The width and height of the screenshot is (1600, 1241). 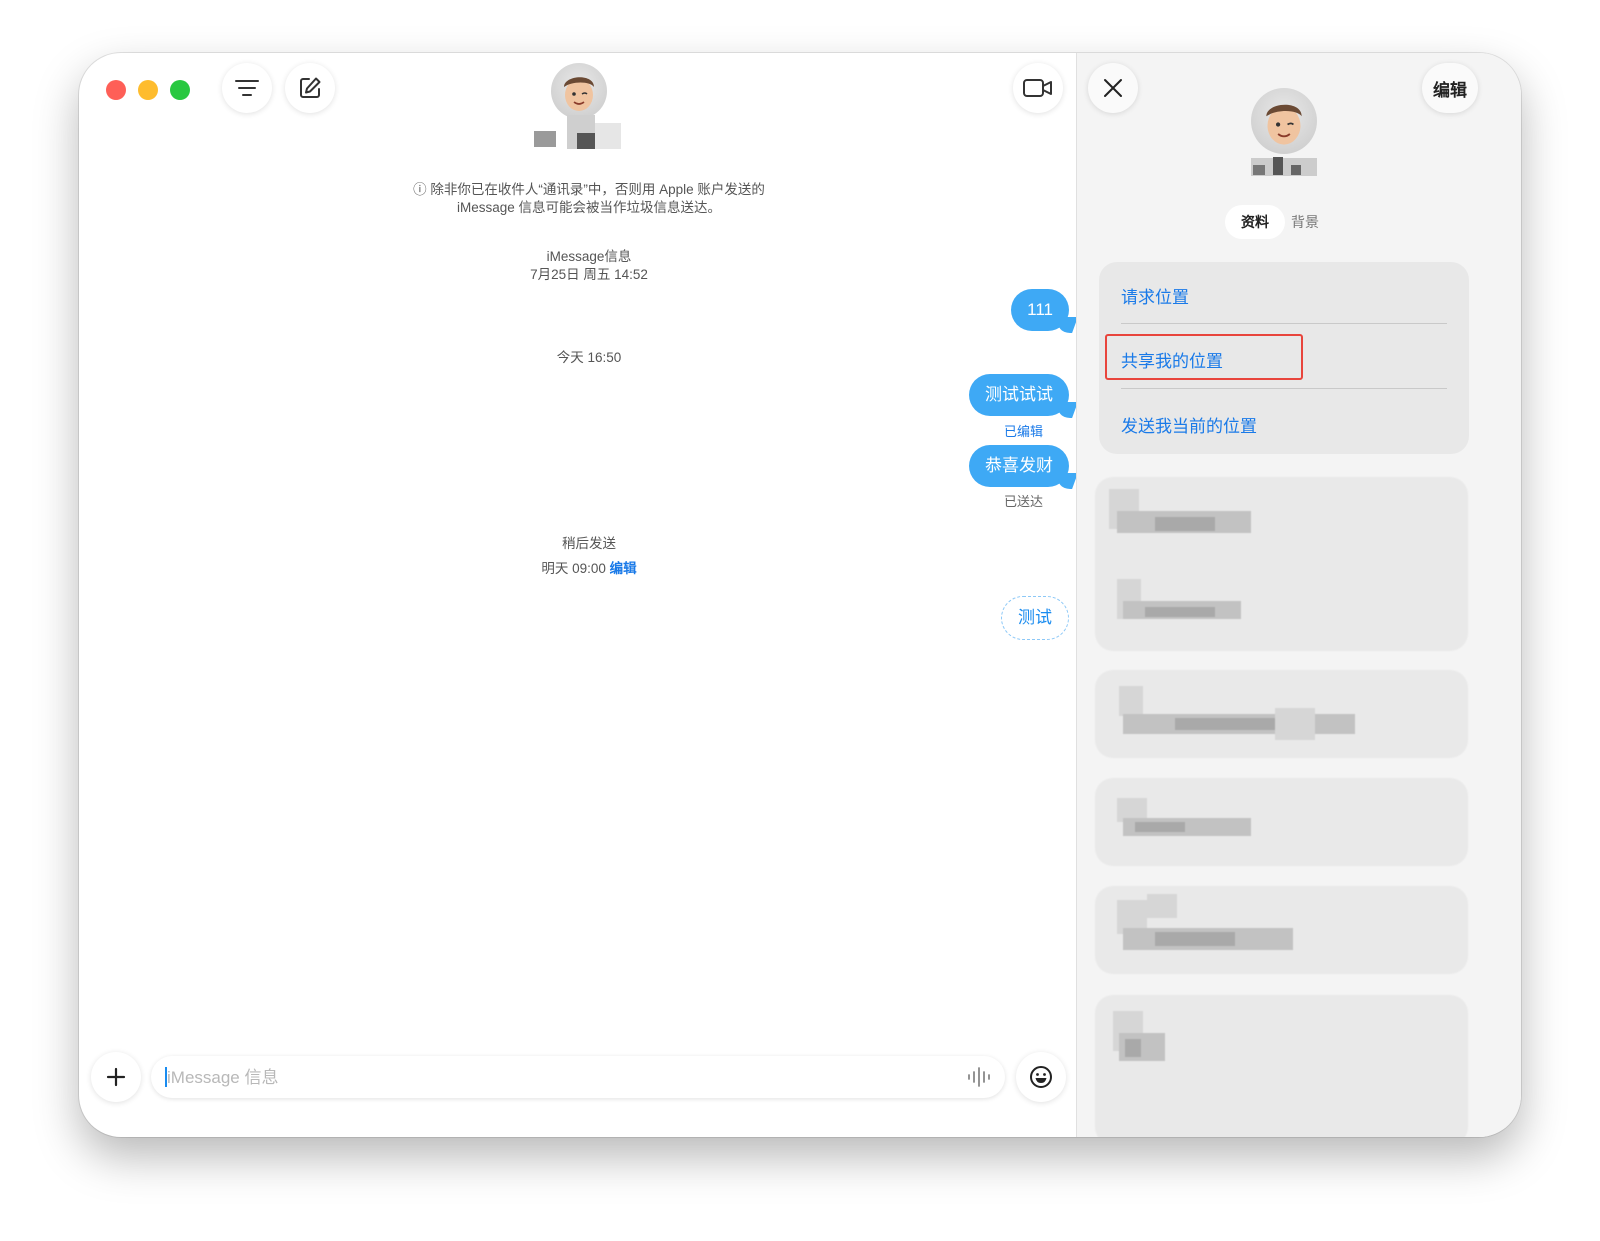 What do you see at coordinates (589, 357) in the screenshot?
I see `timestamp-header: 今天 16:50` at bounding box center [589, 357].